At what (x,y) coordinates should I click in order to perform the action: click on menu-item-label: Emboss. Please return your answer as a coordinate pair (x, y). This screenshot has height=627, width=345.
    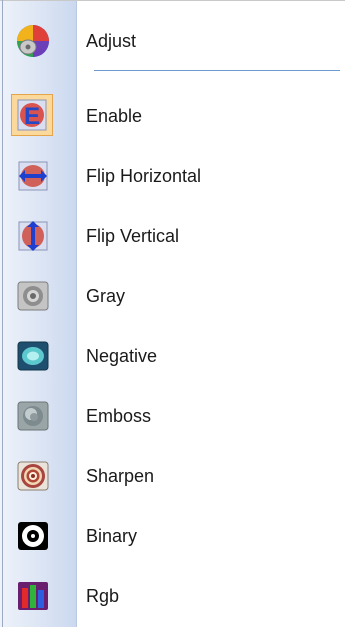
    Looking at the image, I should click on (119, 416).